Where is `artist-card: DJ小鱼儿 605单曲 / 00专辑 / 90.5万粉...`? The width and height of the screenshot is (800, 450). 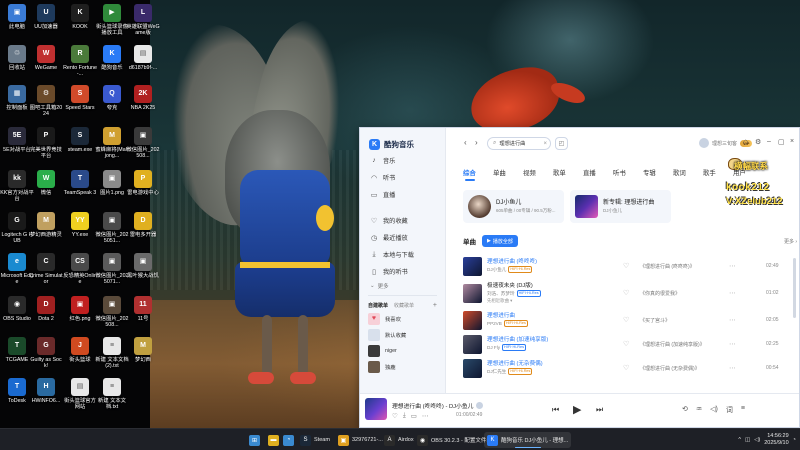 artist-card: DJ小鱼儿 605单曲 / 00专辑 / 90.5万粉... is located at coordinates (513, 206).